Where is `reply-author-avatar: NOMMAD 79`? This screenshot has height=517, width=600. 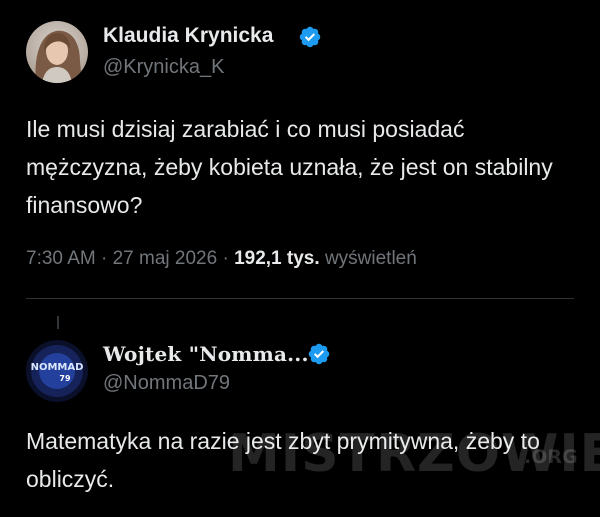 reply-author-avatar: NOMMAD 79 is located at coordinates (57, 371).